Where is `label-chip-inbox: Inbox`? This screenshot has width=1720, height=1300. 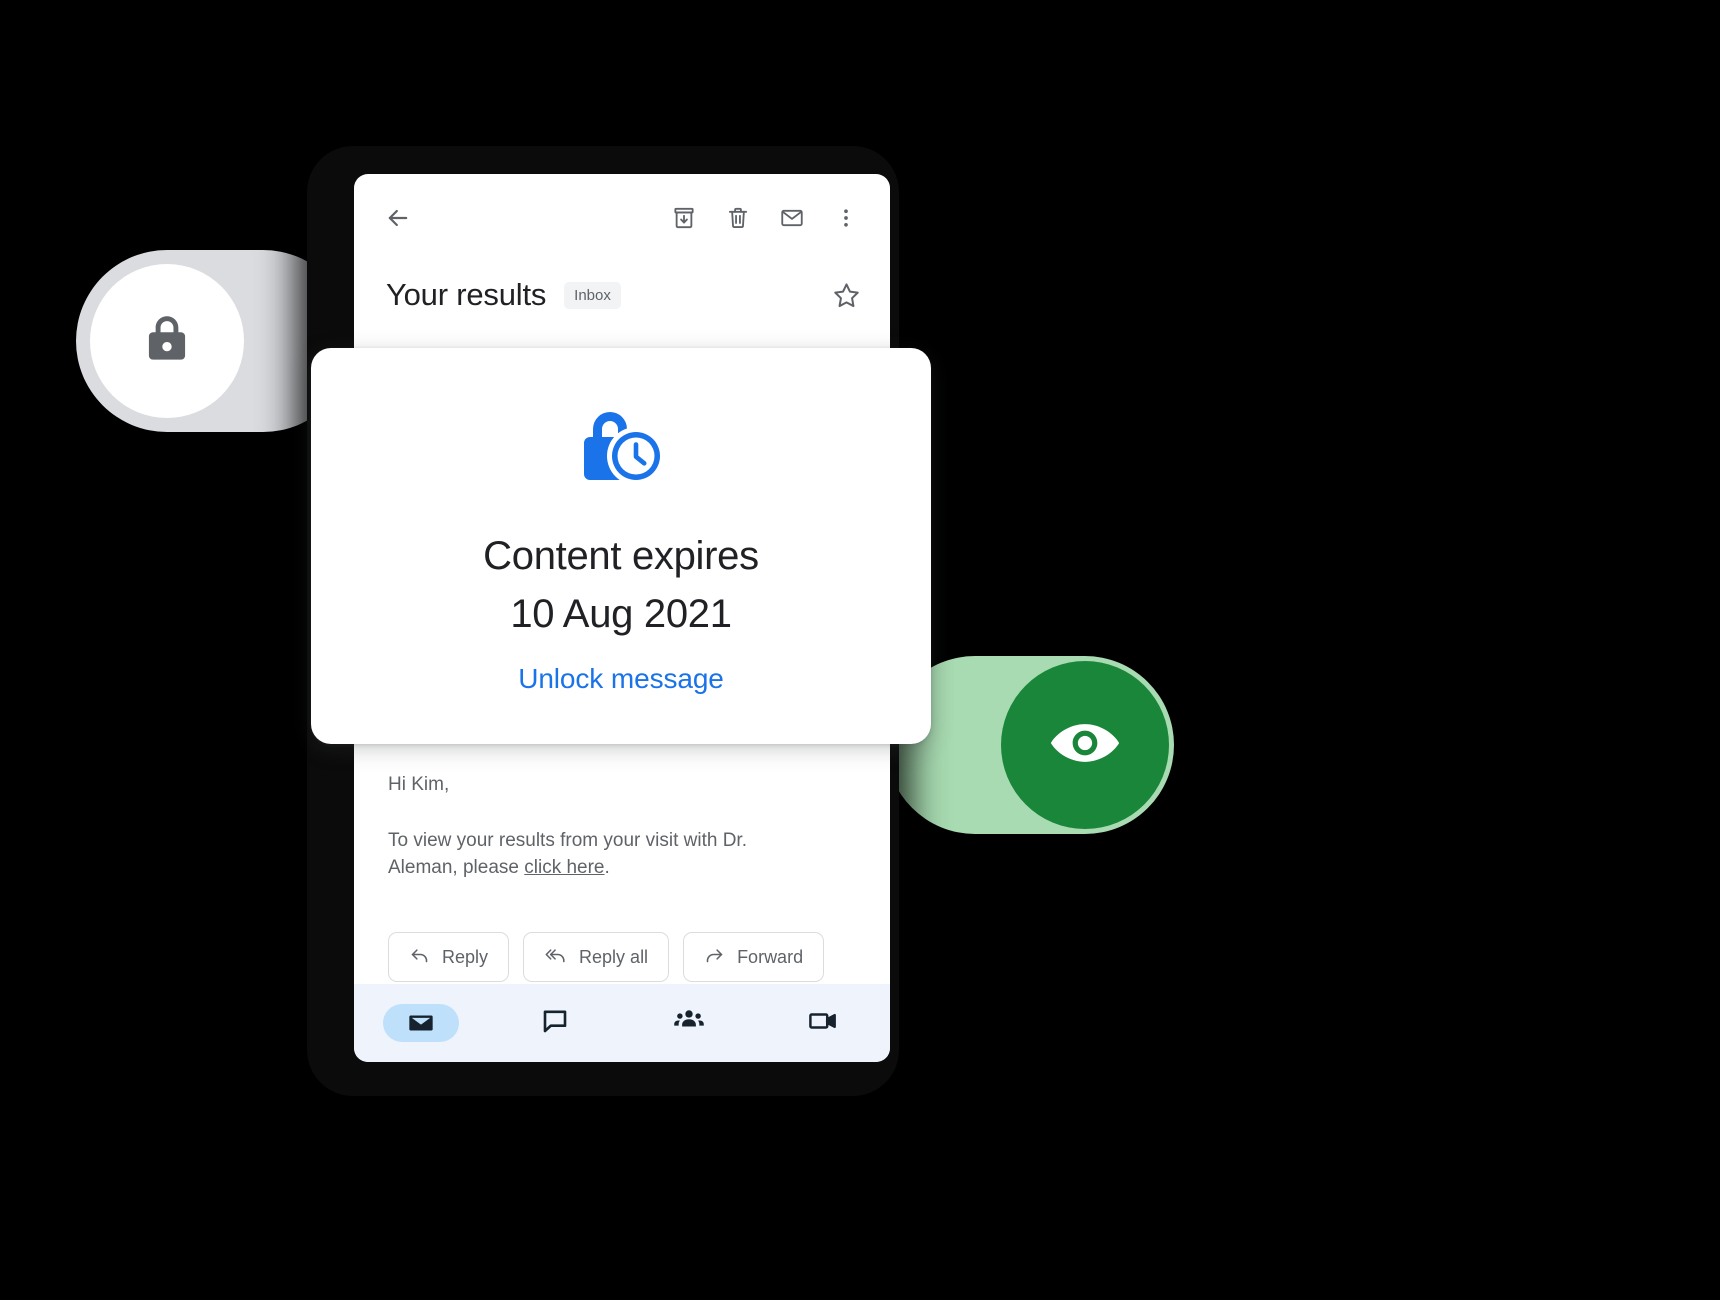
label-chip-inbox: Inbox is located at coordinates (592, 295).